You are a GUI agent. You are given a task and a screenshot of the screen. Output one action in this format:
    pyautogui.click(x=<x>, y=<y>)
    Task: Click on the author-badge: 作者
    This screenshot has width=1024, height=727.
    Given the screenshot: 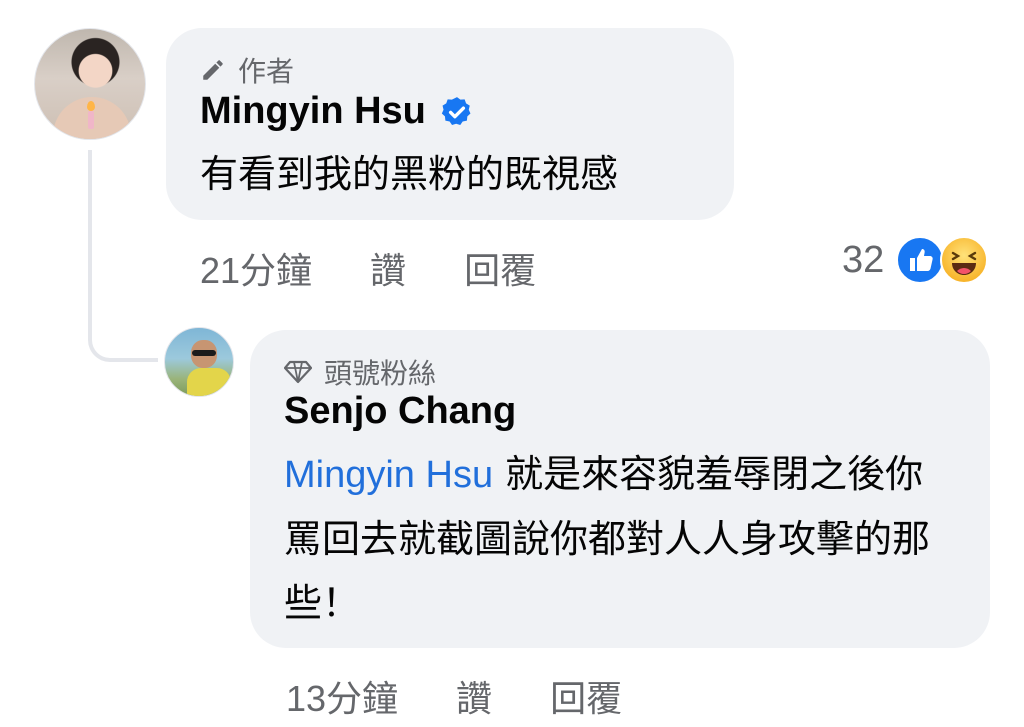 What is the action you would take?
    pyautogui.click(x=247, y=70)
    